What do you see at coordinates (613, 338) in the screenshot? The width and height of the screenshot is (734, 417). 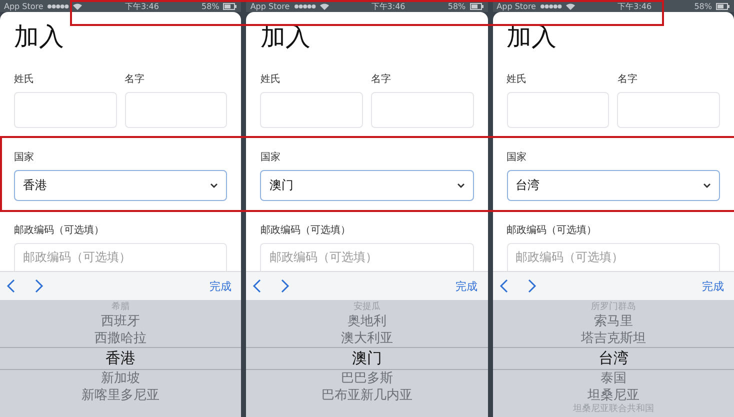 I see `picker-item: 塔吉克斯坦` at bounding box center [613, 338].